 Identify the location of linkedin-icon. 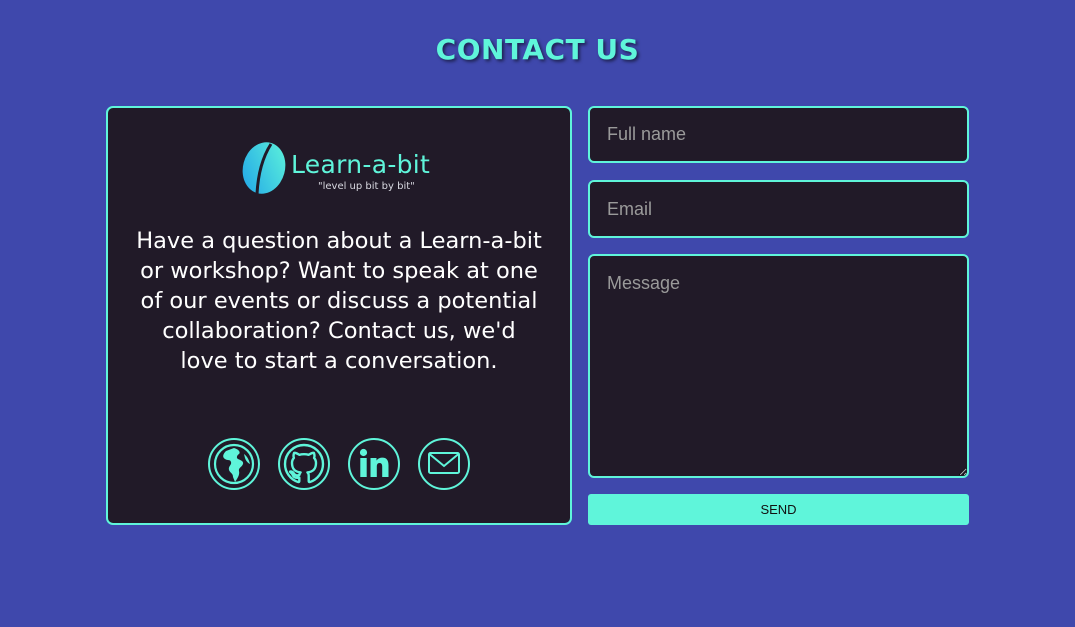
(374, 462).